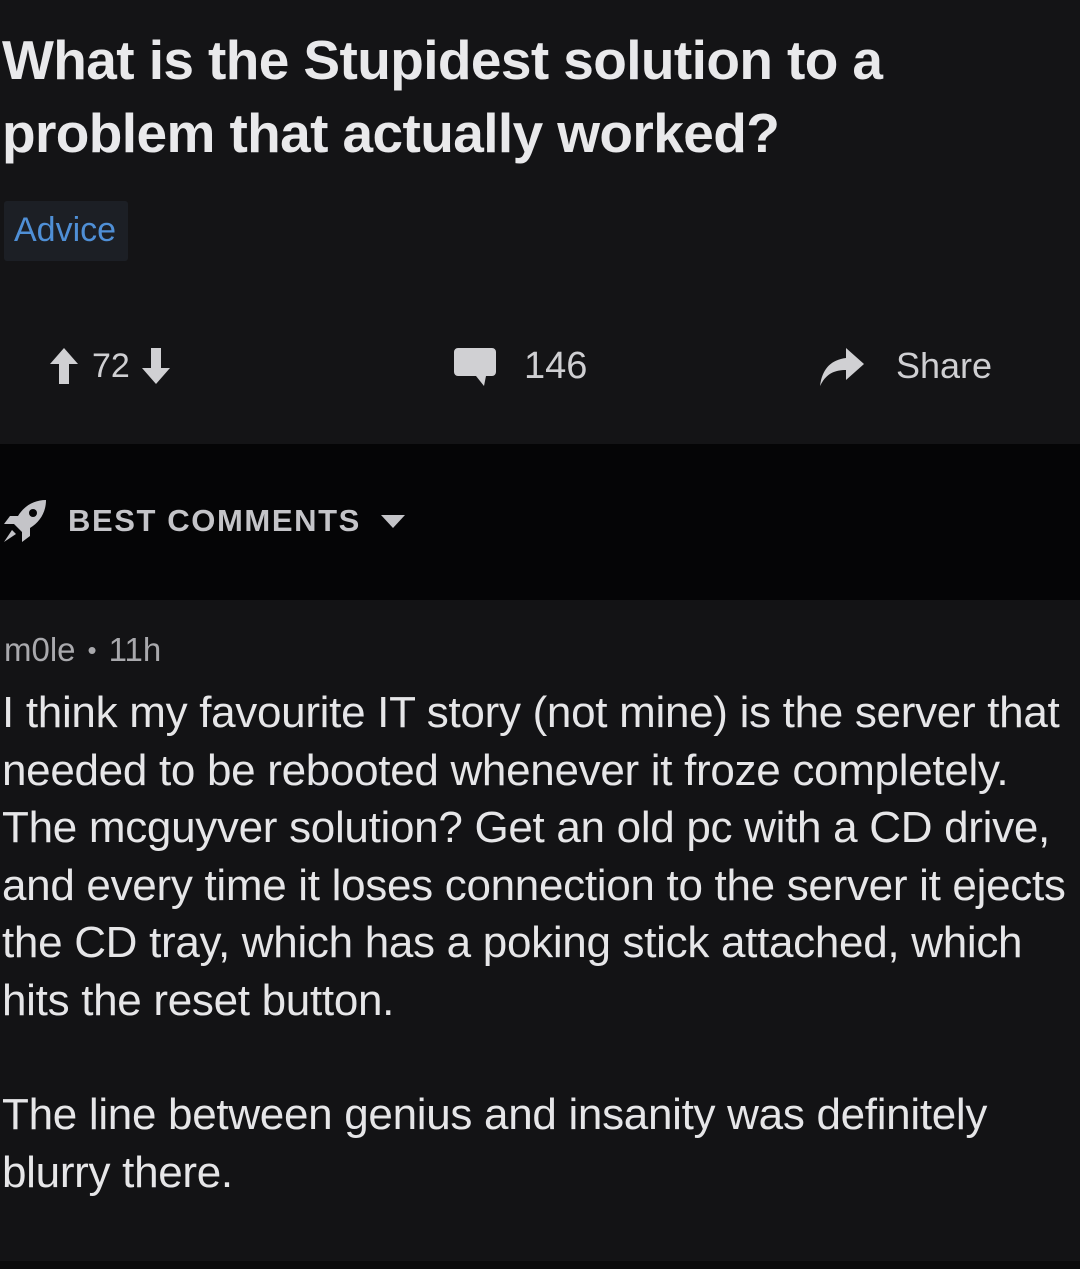 The height and width of the screenshot is (1269, 1080). I want to click on post-actions: 72 146 Share, so click(540, 366).